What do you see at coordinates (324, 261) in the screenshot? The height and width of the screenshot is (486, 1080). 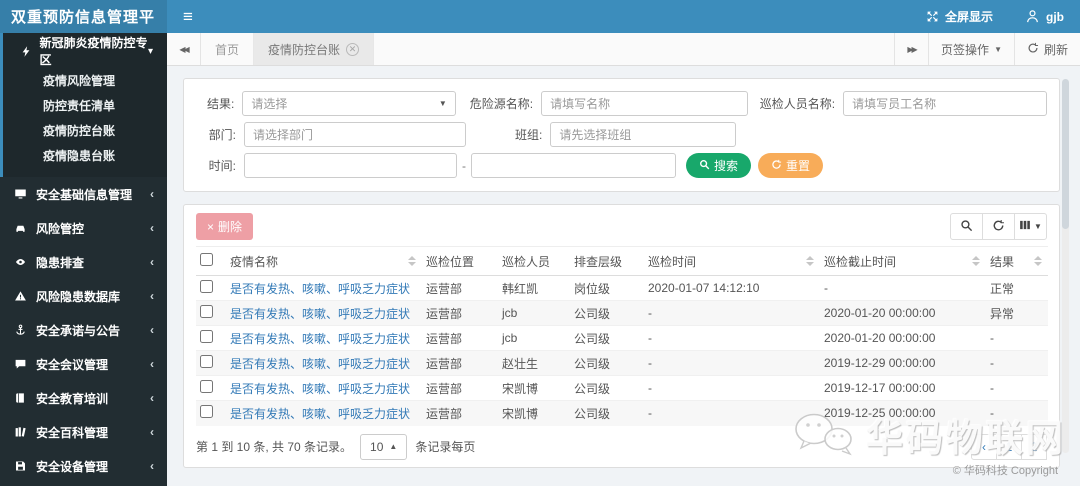 I see `column-header: 疫情名称` at bounding box center [324, 261].